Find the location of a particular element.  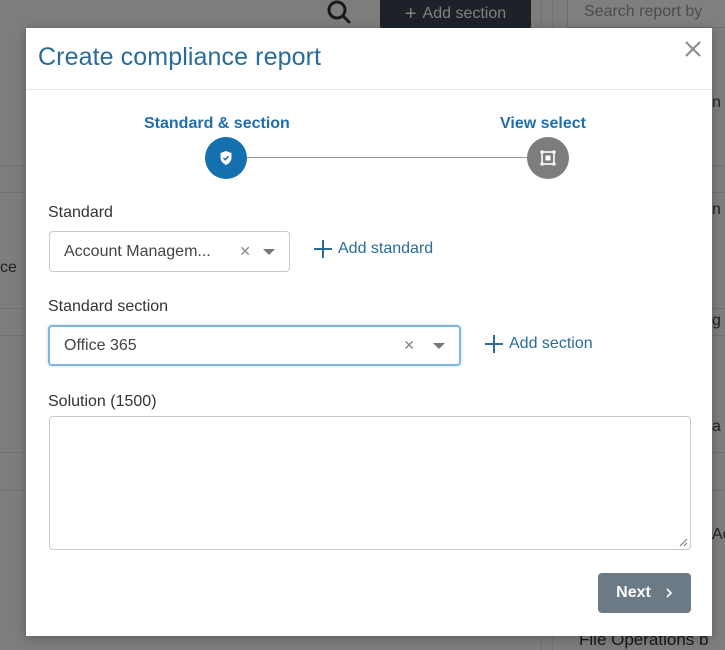

chevron-right-icon is located at coordinates (669, 593).